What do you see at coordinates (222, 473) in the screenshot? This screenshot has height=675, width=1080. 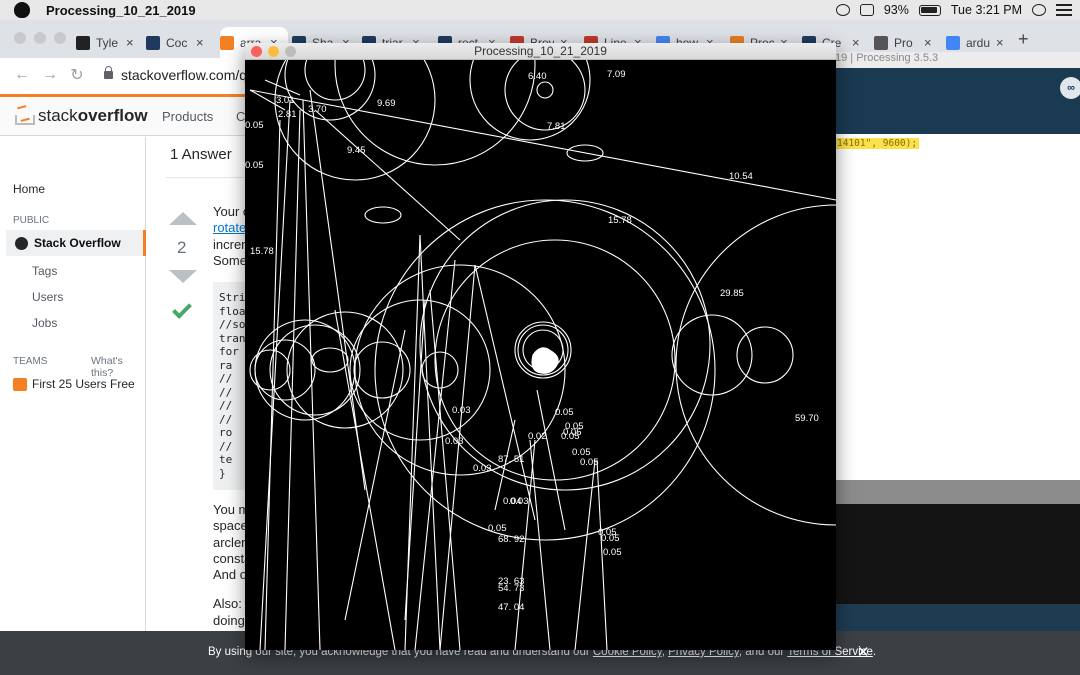 I see `code-line: }` at bounding box center [222, 473].